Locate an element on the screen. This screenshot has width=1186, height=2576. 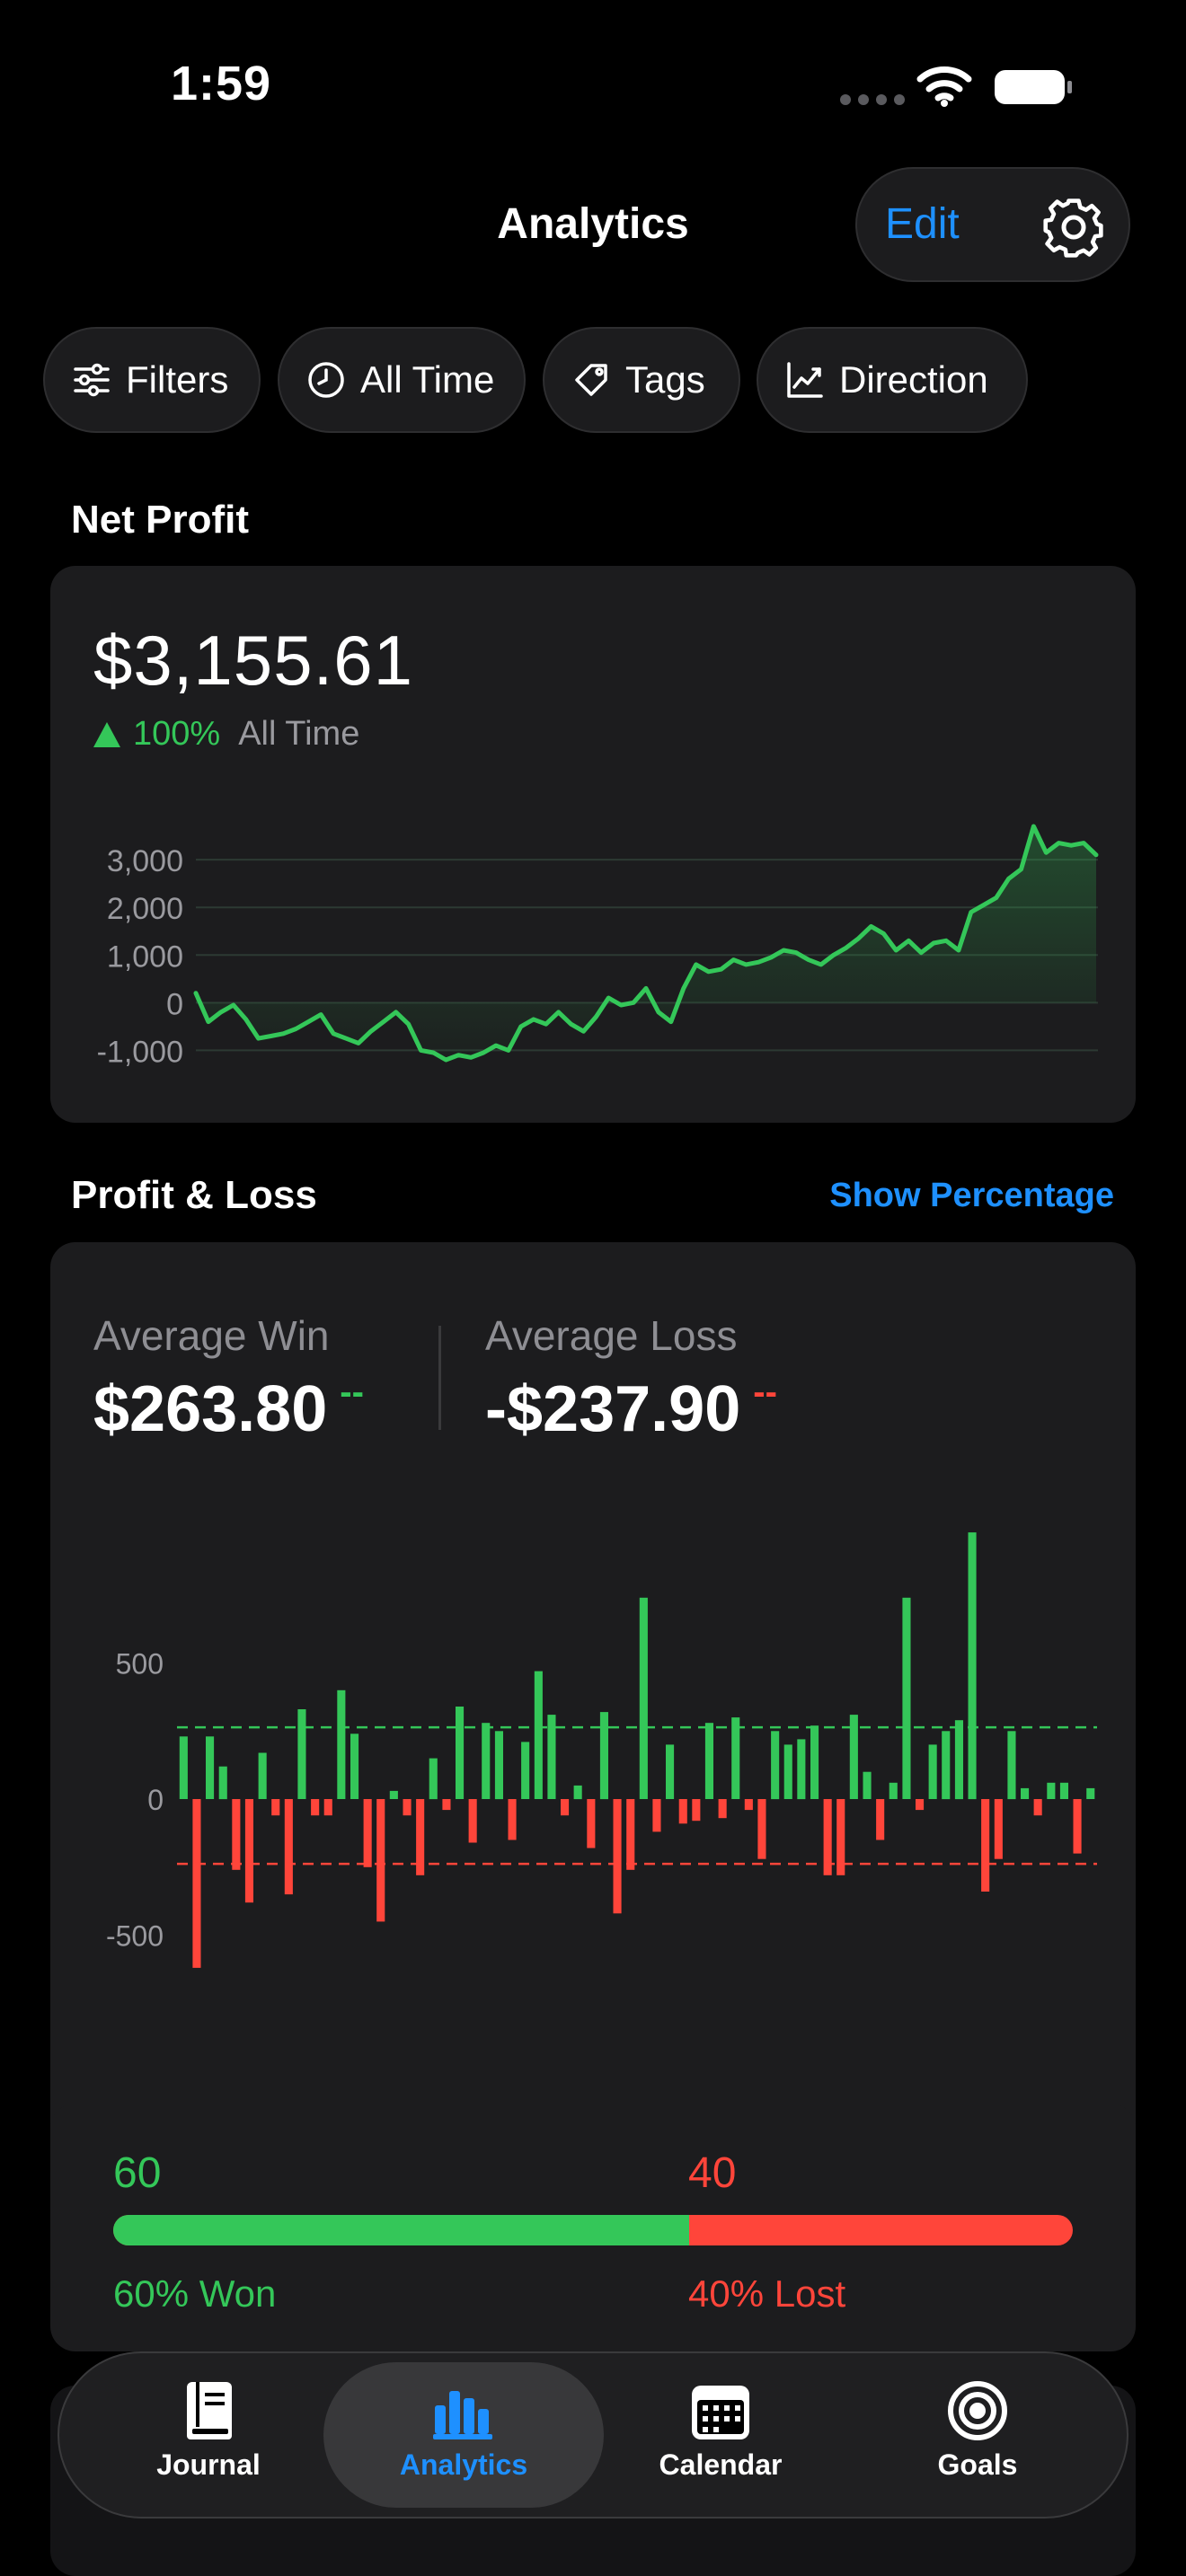
average-loss-indicator: -- is located at coordinates (765, 1392).